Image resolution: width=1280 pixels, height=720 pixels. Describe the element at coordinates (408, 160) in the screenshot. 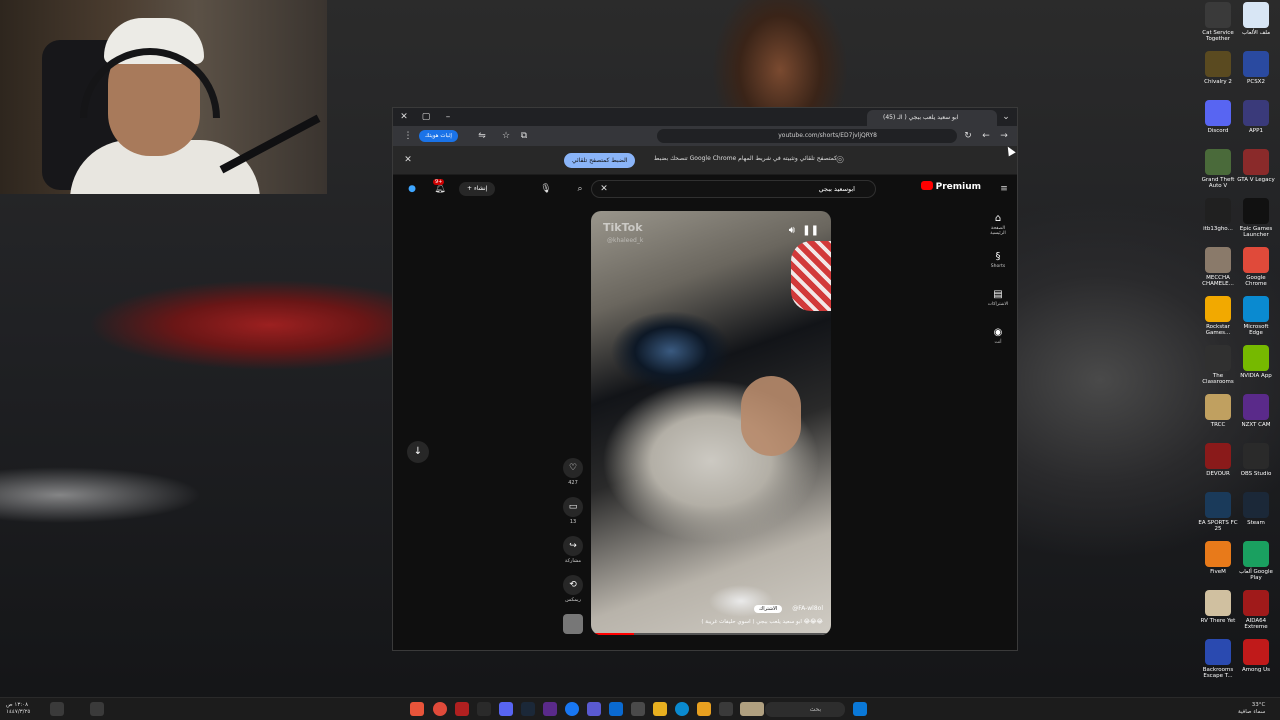

I see `close-infobar-icon: ✕` at that location.